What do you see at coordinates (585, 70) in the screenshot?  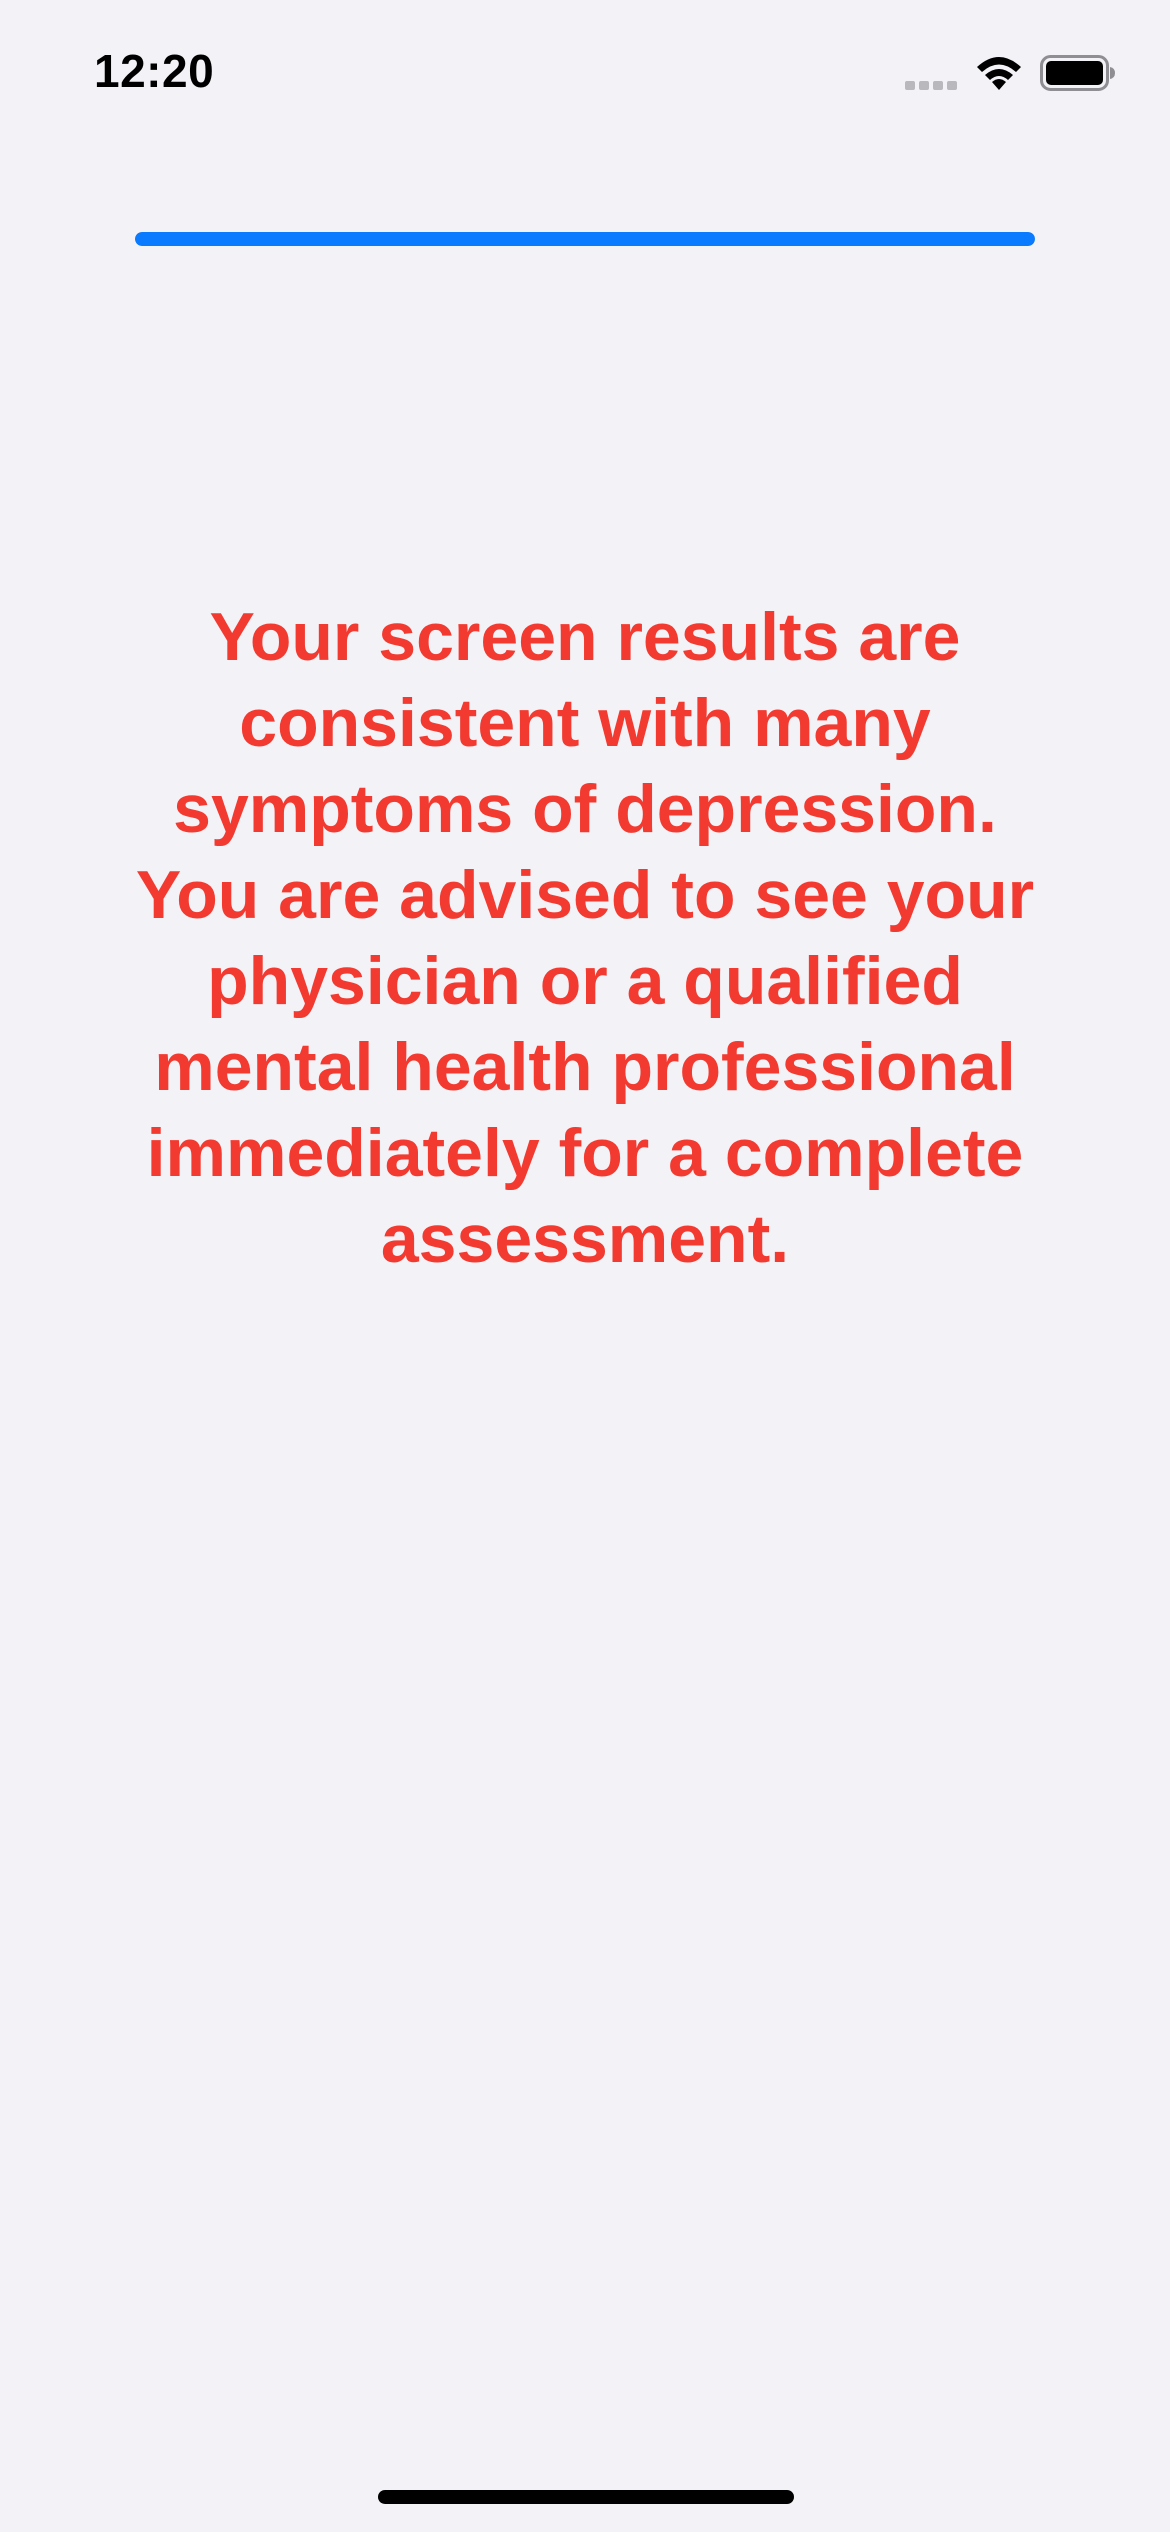 I see `status-bar: 12:20` at bounding box center [585, 70].